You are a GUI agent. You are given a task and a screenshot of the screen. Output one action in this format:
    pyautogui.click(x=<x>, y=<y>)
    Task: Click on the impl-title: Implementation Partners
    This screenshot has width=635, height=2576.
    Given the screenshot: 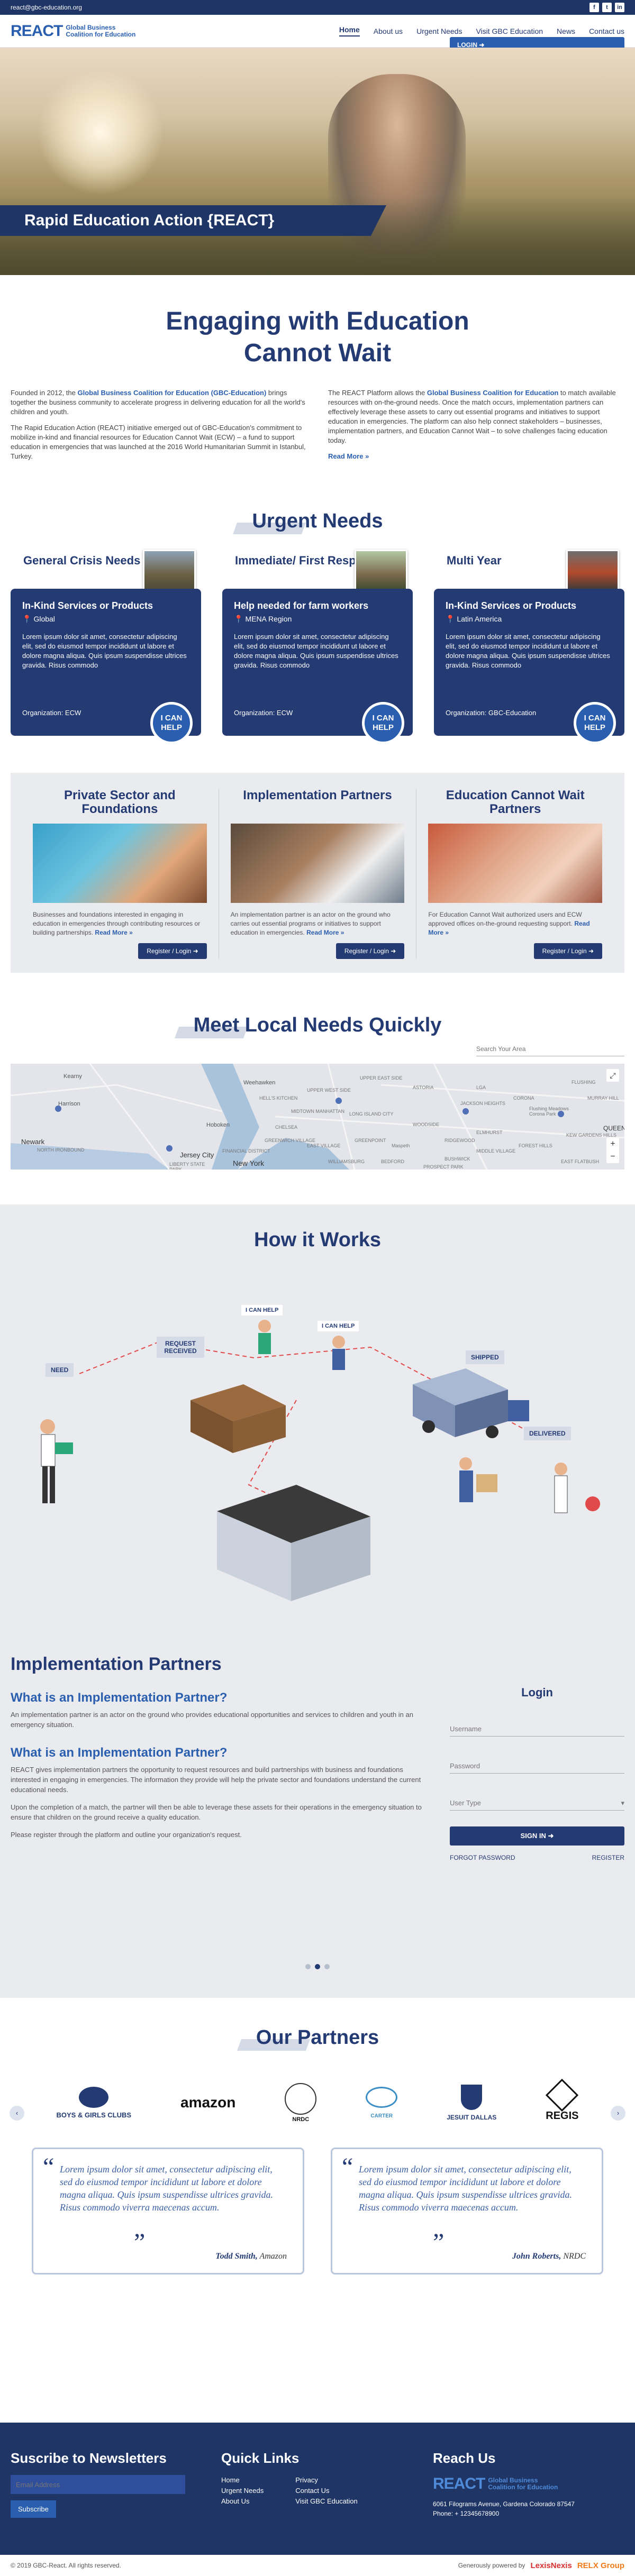 What is the action you would take?
    pyautogui.click(x=116, y=1664)
    